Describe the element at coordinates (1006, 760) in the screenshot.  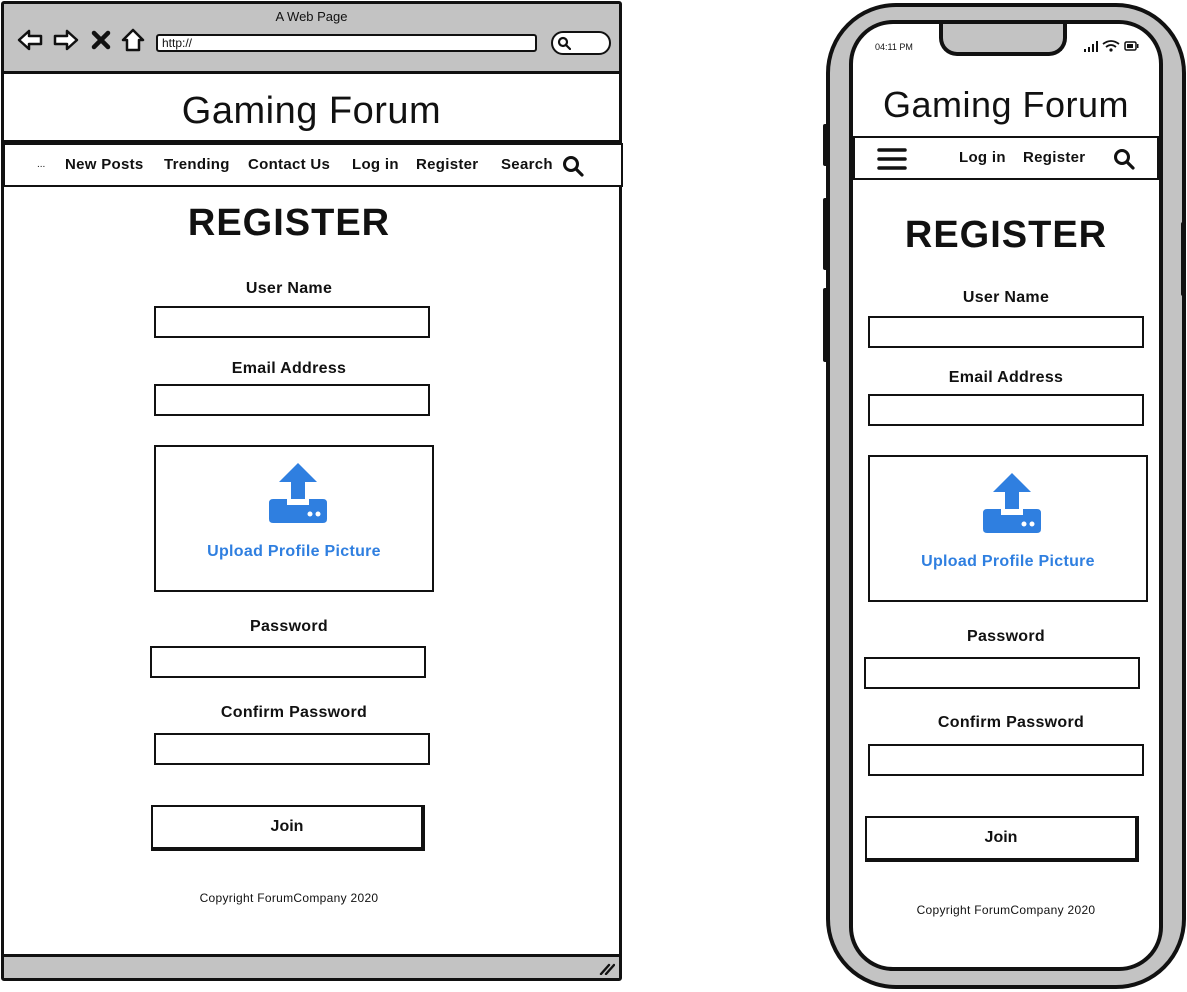
I see `confirm-password-input-mobile` at that location.